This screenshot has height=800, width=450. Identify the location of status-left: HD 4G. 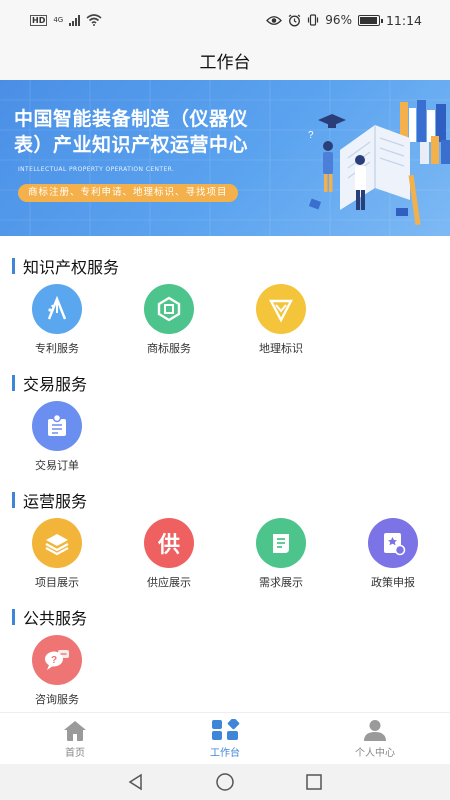
(66, 20).